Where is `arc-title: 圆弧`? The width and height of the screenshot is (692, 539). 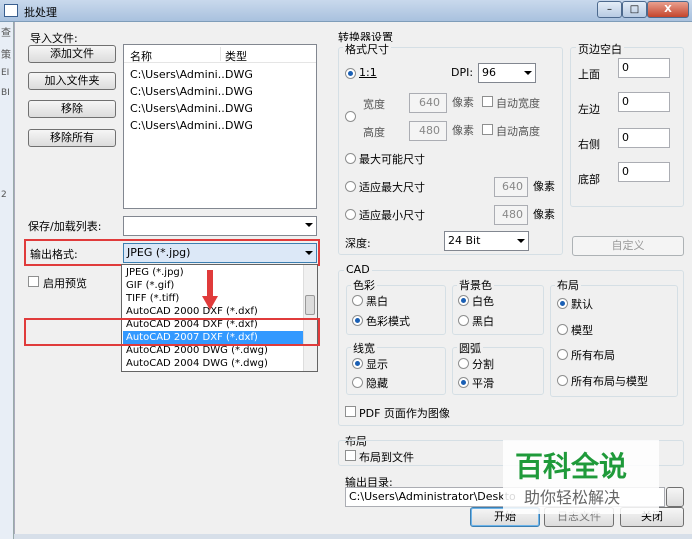 arc-title: 圆弧 is located at coordinates (470, 348).